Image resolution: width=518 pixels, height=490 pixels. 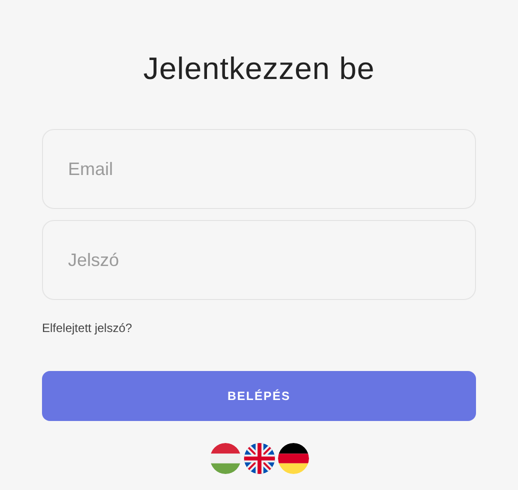 I want to click on login-button: BELÉPÉS, so click(x=259, y=396).